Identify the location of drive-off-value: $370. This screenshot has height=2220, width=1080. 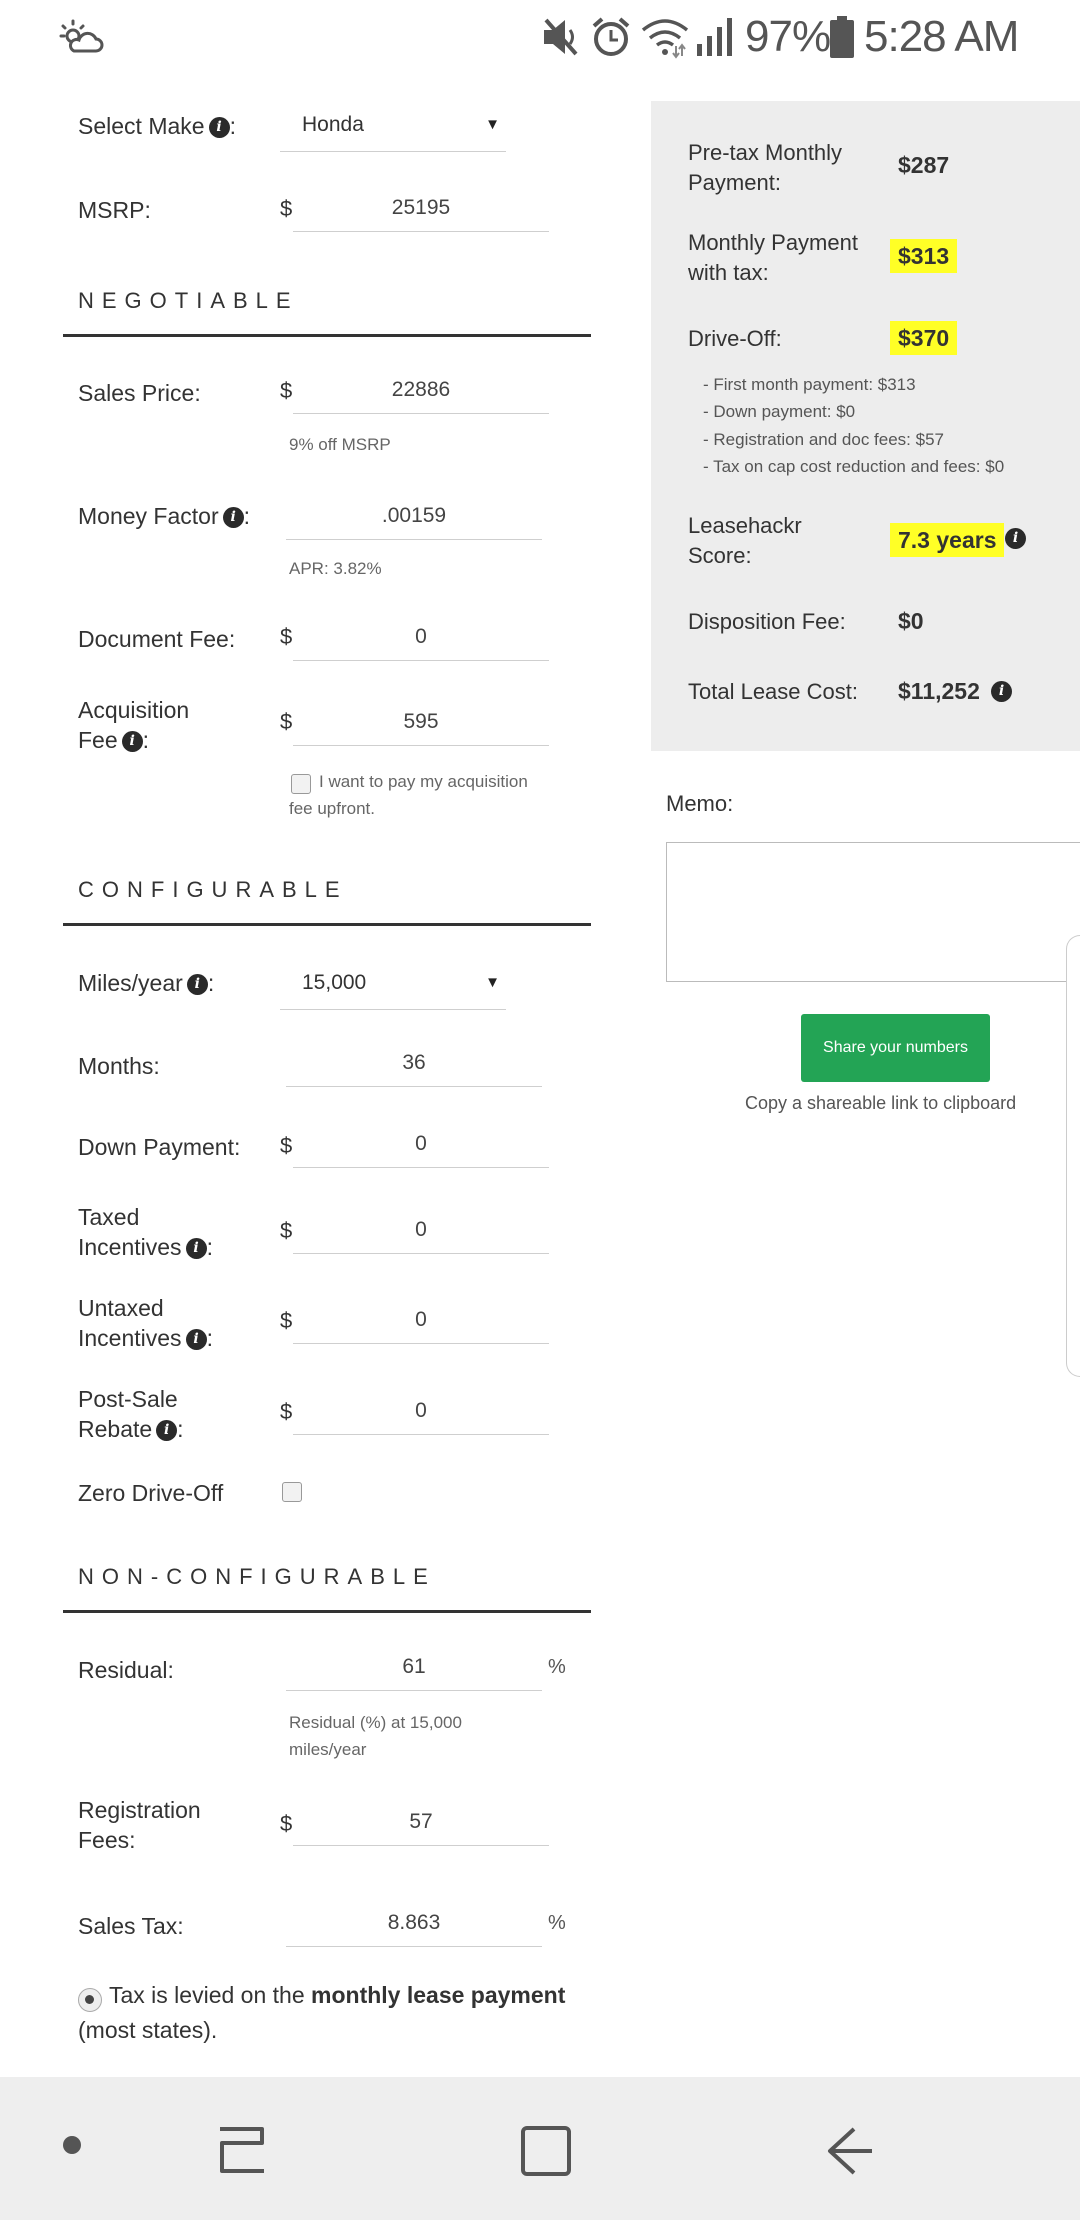
(924, 338).